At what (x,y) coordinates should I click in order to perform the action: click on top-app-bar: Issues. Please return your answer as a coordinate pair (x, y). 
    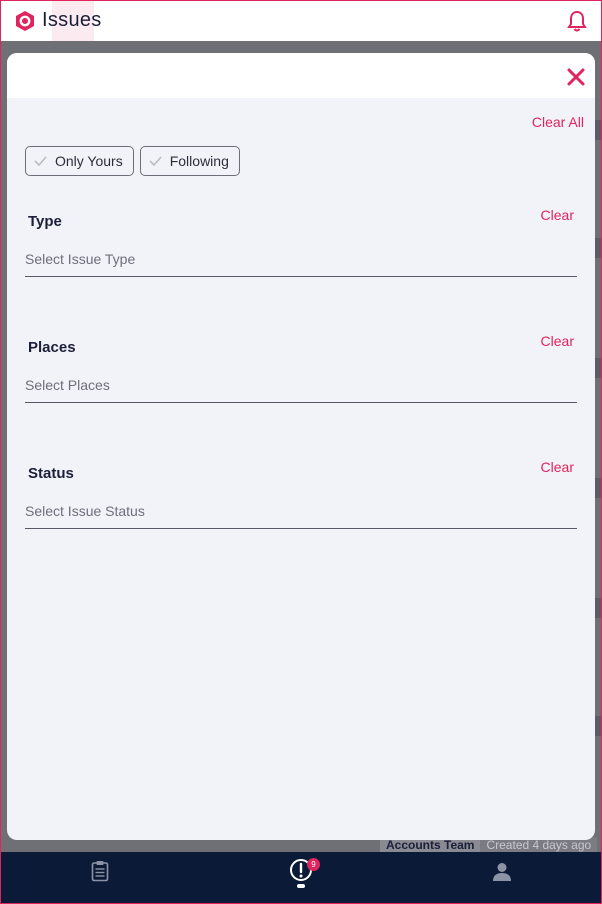
    Looking at the image, I should click on (301, 20).